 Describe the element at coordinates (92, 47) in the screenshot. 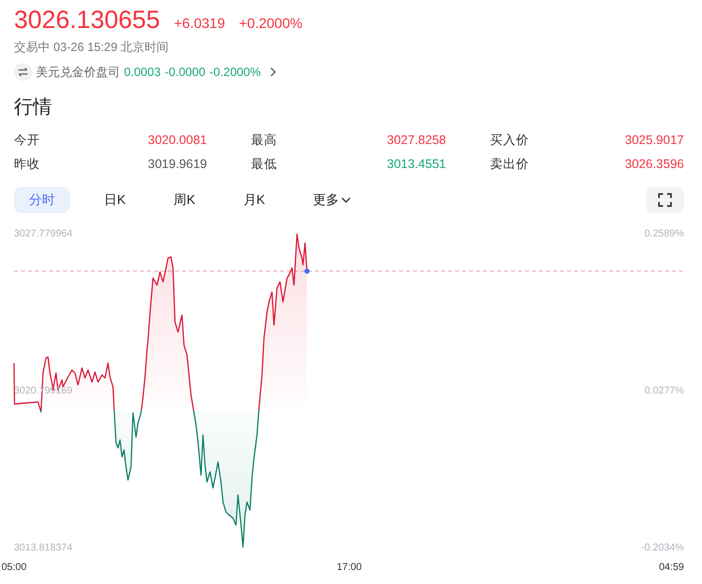

I see `trading-status: 交易中 03-26 15:29 北京时间` at that location.